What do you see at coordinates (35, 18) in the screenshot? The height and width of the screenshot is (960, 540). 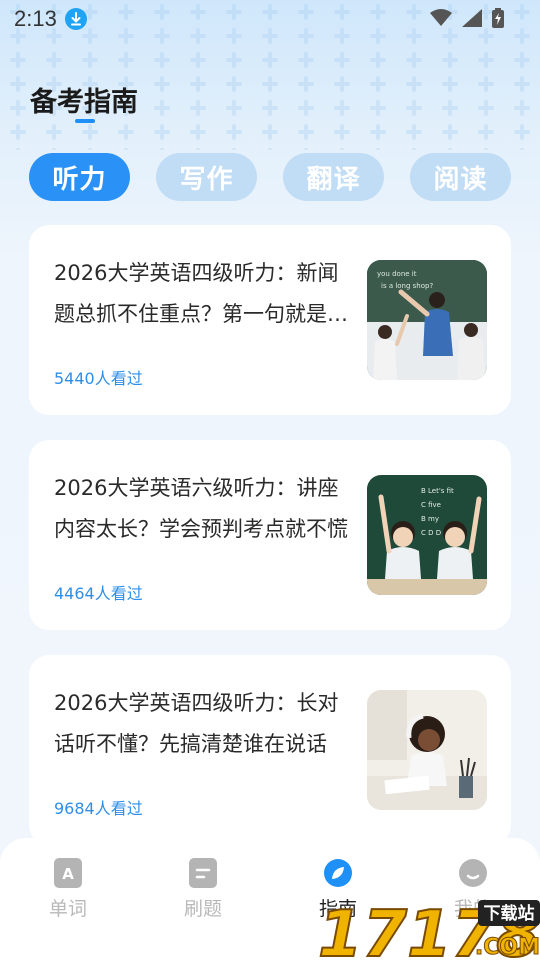 I see `status-time: 2:13` at bounding box center [35, 18].